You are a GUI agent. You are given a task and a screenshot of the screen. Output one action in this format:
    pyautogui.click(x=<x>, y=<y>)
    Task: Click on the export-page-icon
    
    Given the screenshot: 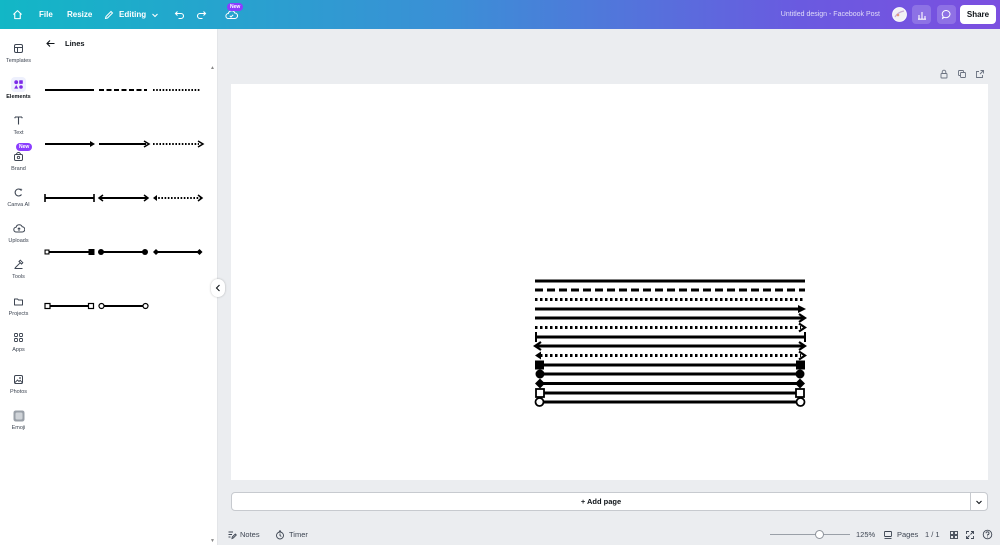 What is the action you would take?
    pyautogui.click(x=980, y=74)
    